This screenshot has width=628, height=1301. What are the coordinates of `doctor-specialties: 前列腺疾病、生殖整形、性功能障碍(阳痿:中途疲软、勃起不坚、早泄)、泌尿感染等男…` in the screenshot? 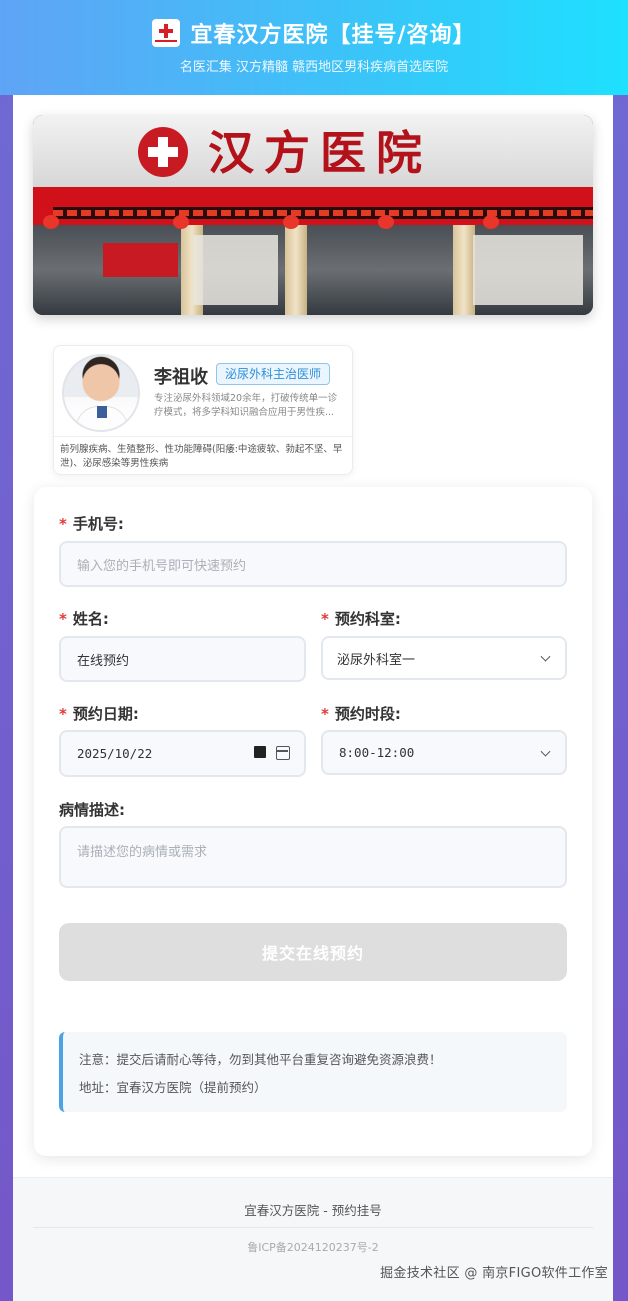 It's located at (201, 456).